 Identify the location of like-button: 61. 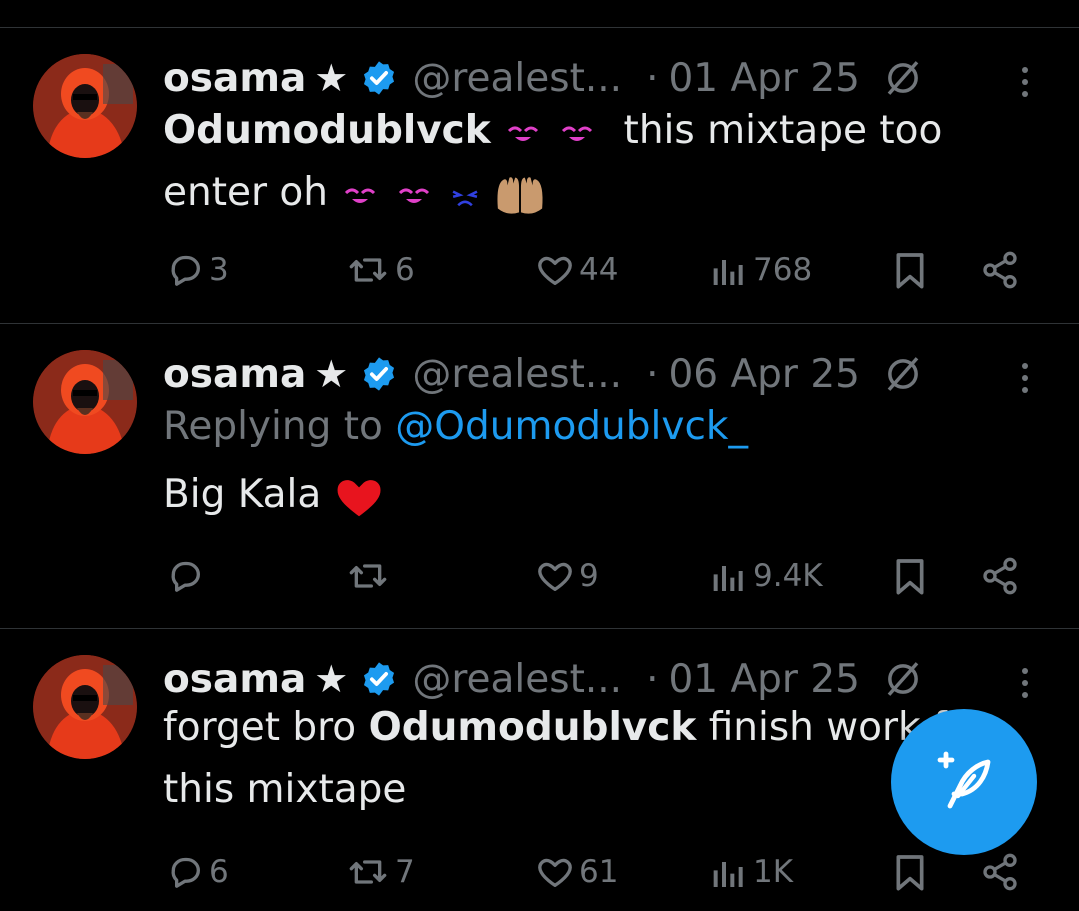
(576, 872).